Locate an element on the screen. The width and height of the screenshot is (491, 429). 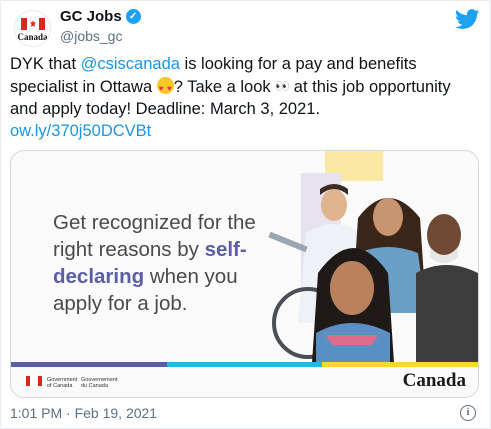
twitter-bird-icon is located at coordinates (467, 19).